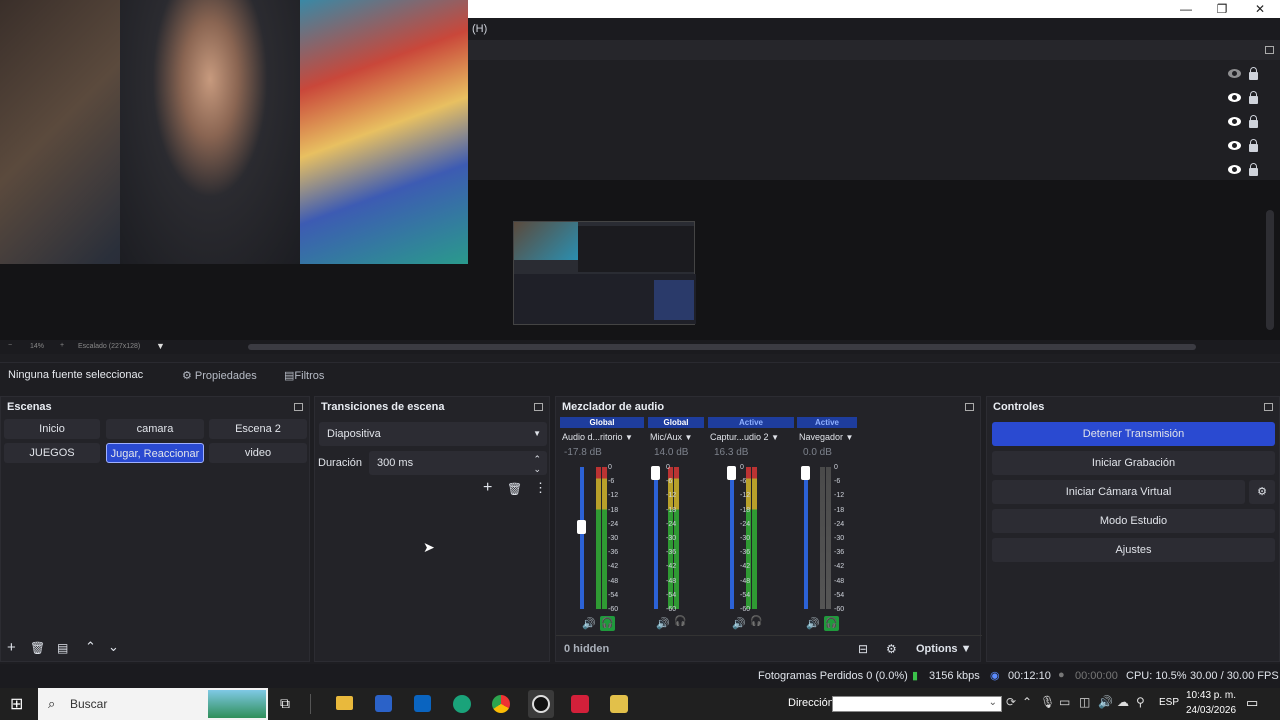 Image resolution: width=1280 pixels, height=720 pixels. I want to click on onedrive-icon: ☁, so click(1123, 702).